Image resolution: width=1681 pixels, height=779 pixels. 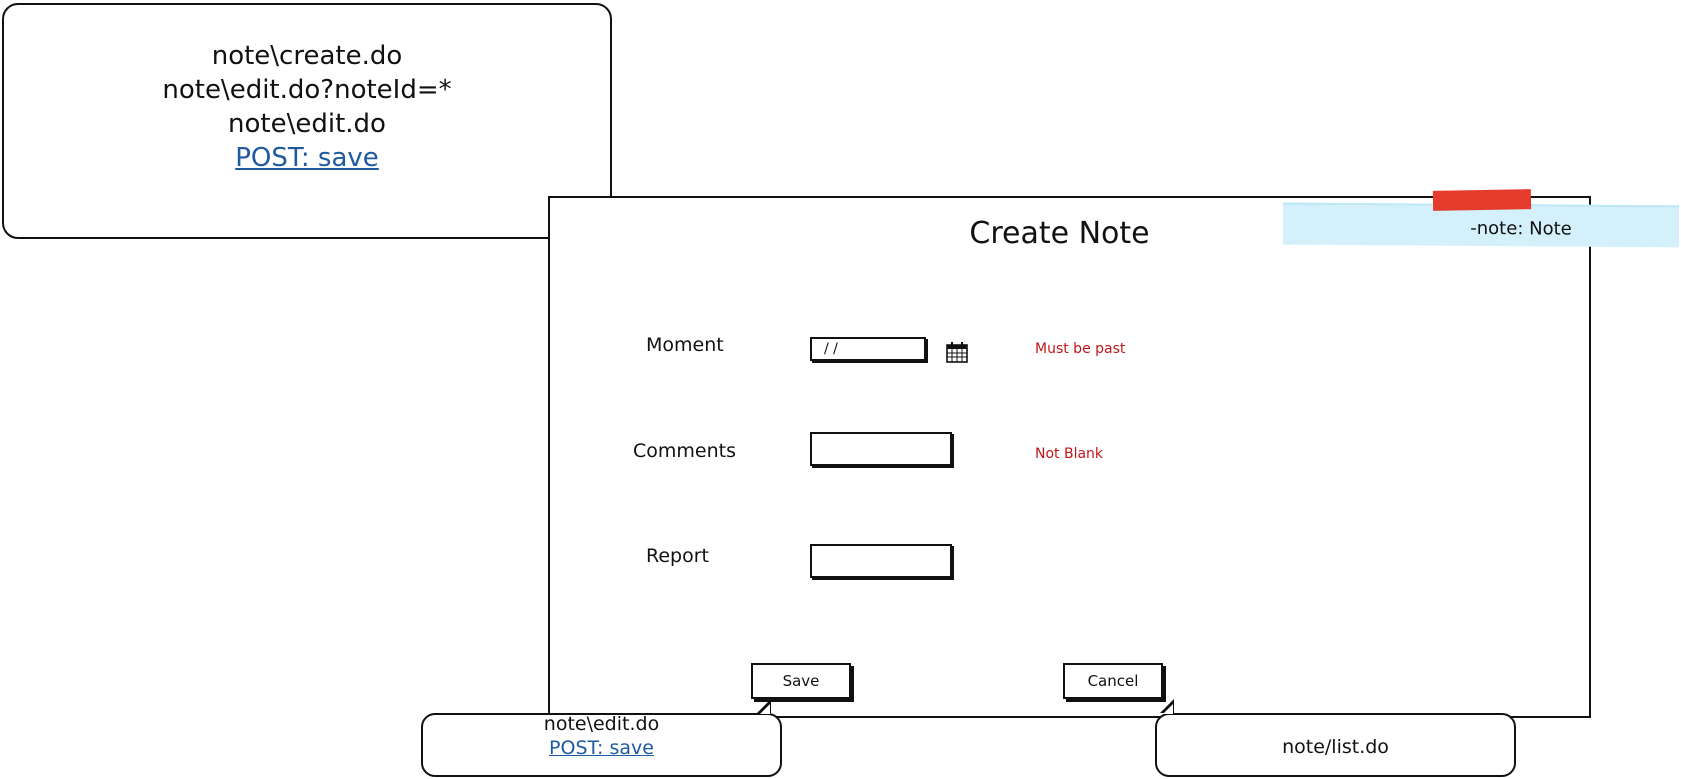 What do you see at coordinates (1069, 454) in the screenshot?
I see `comments-error: Not Blank` at bounding box center [1069, 454].